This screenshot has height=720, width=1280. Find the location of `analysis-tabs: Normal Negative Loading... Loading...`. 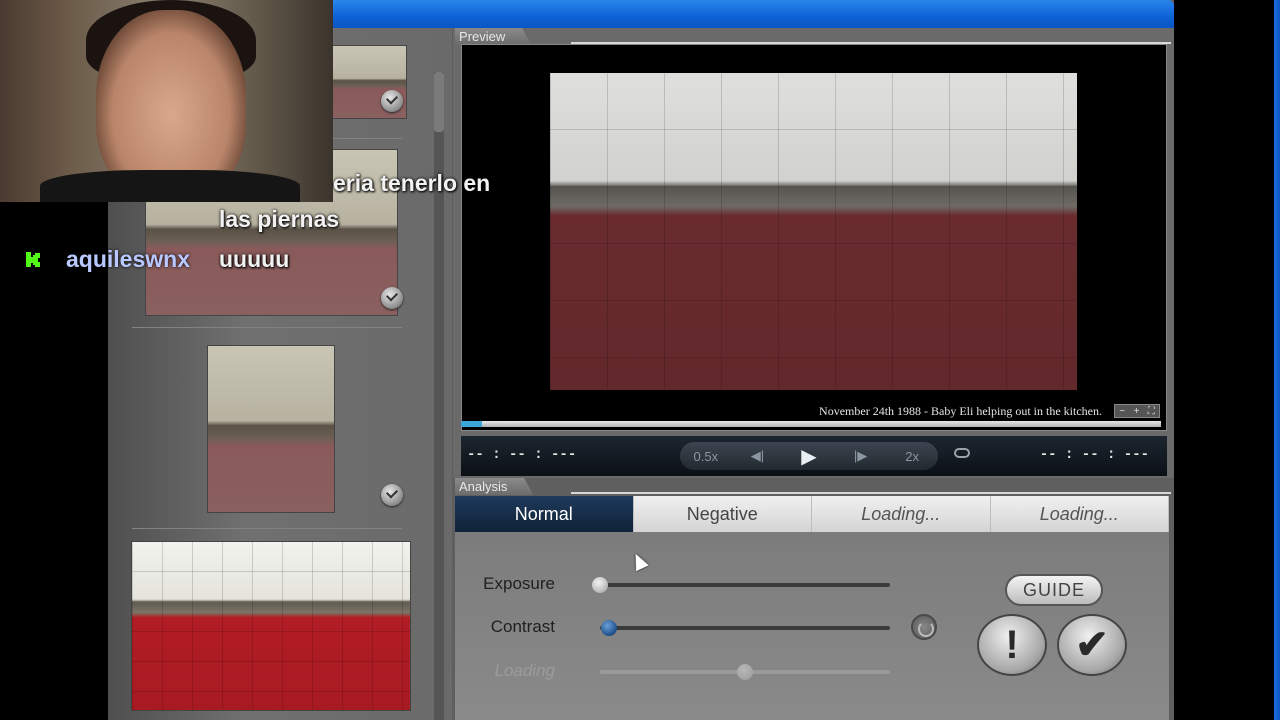

analysis-tabs: Normal Negative Loading... Loading... is located at coordinates (812, 514).